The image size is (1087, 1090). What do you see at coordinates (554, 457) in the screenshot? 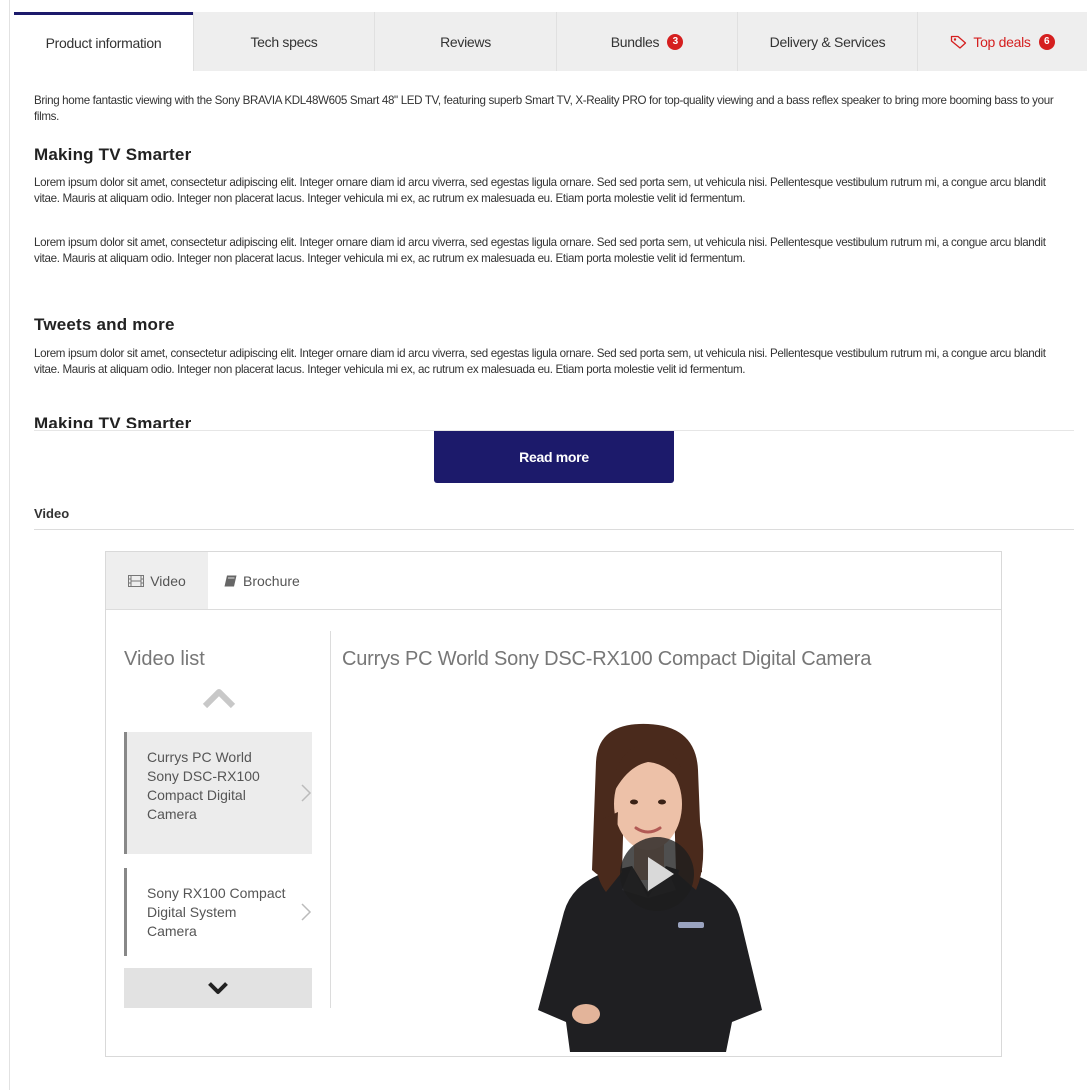
I see `read-more-button: Read more` at bounding box center [554, 457].